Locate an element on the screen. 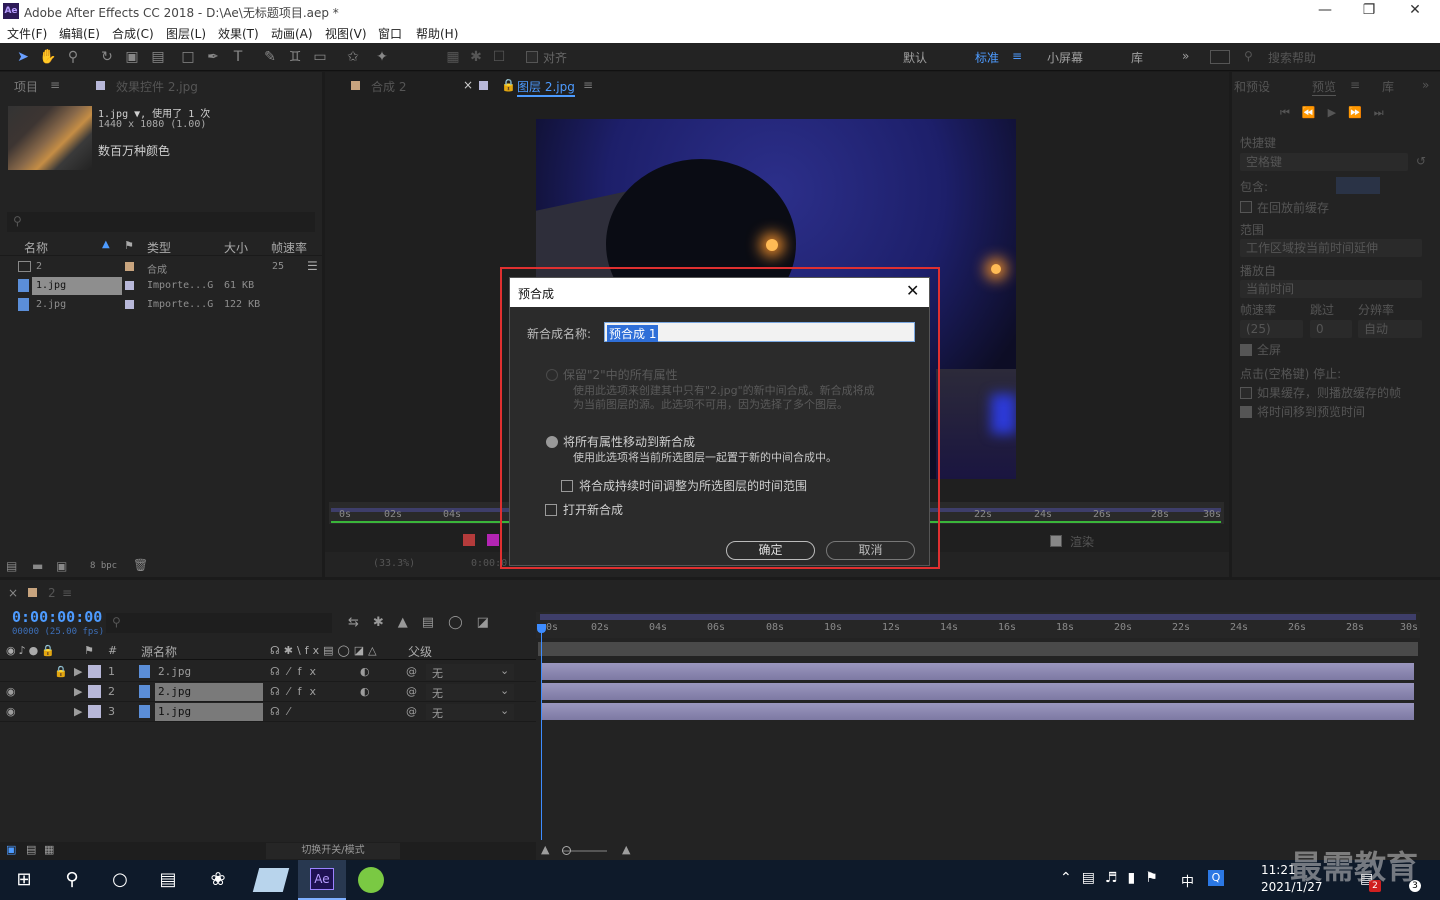  fps-select: (25) is located at coordinates (1271, 329).